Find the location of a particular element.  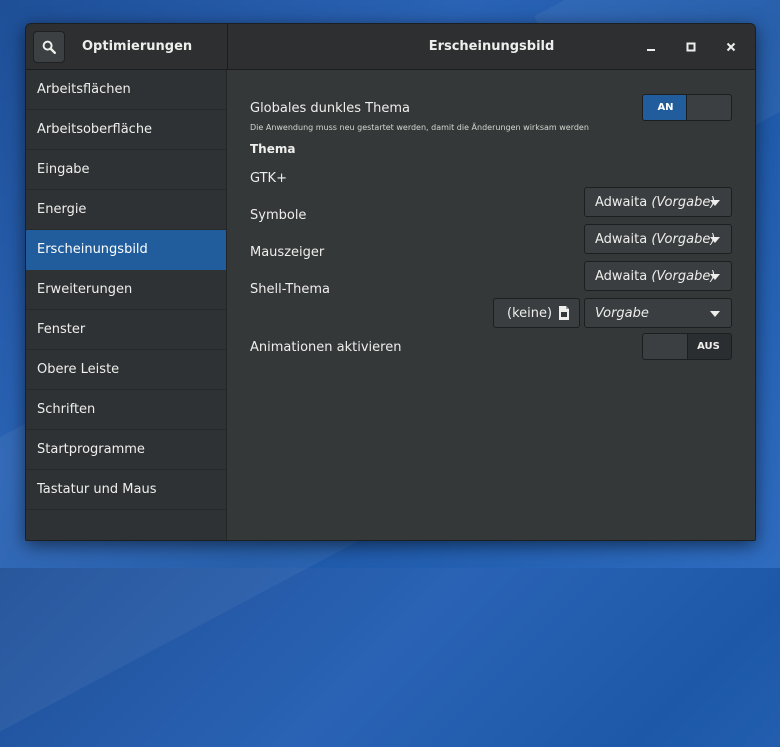

sidebar-item-arbeitsflaechen: Arbeitsflächen is located at coordinates (126, 90).